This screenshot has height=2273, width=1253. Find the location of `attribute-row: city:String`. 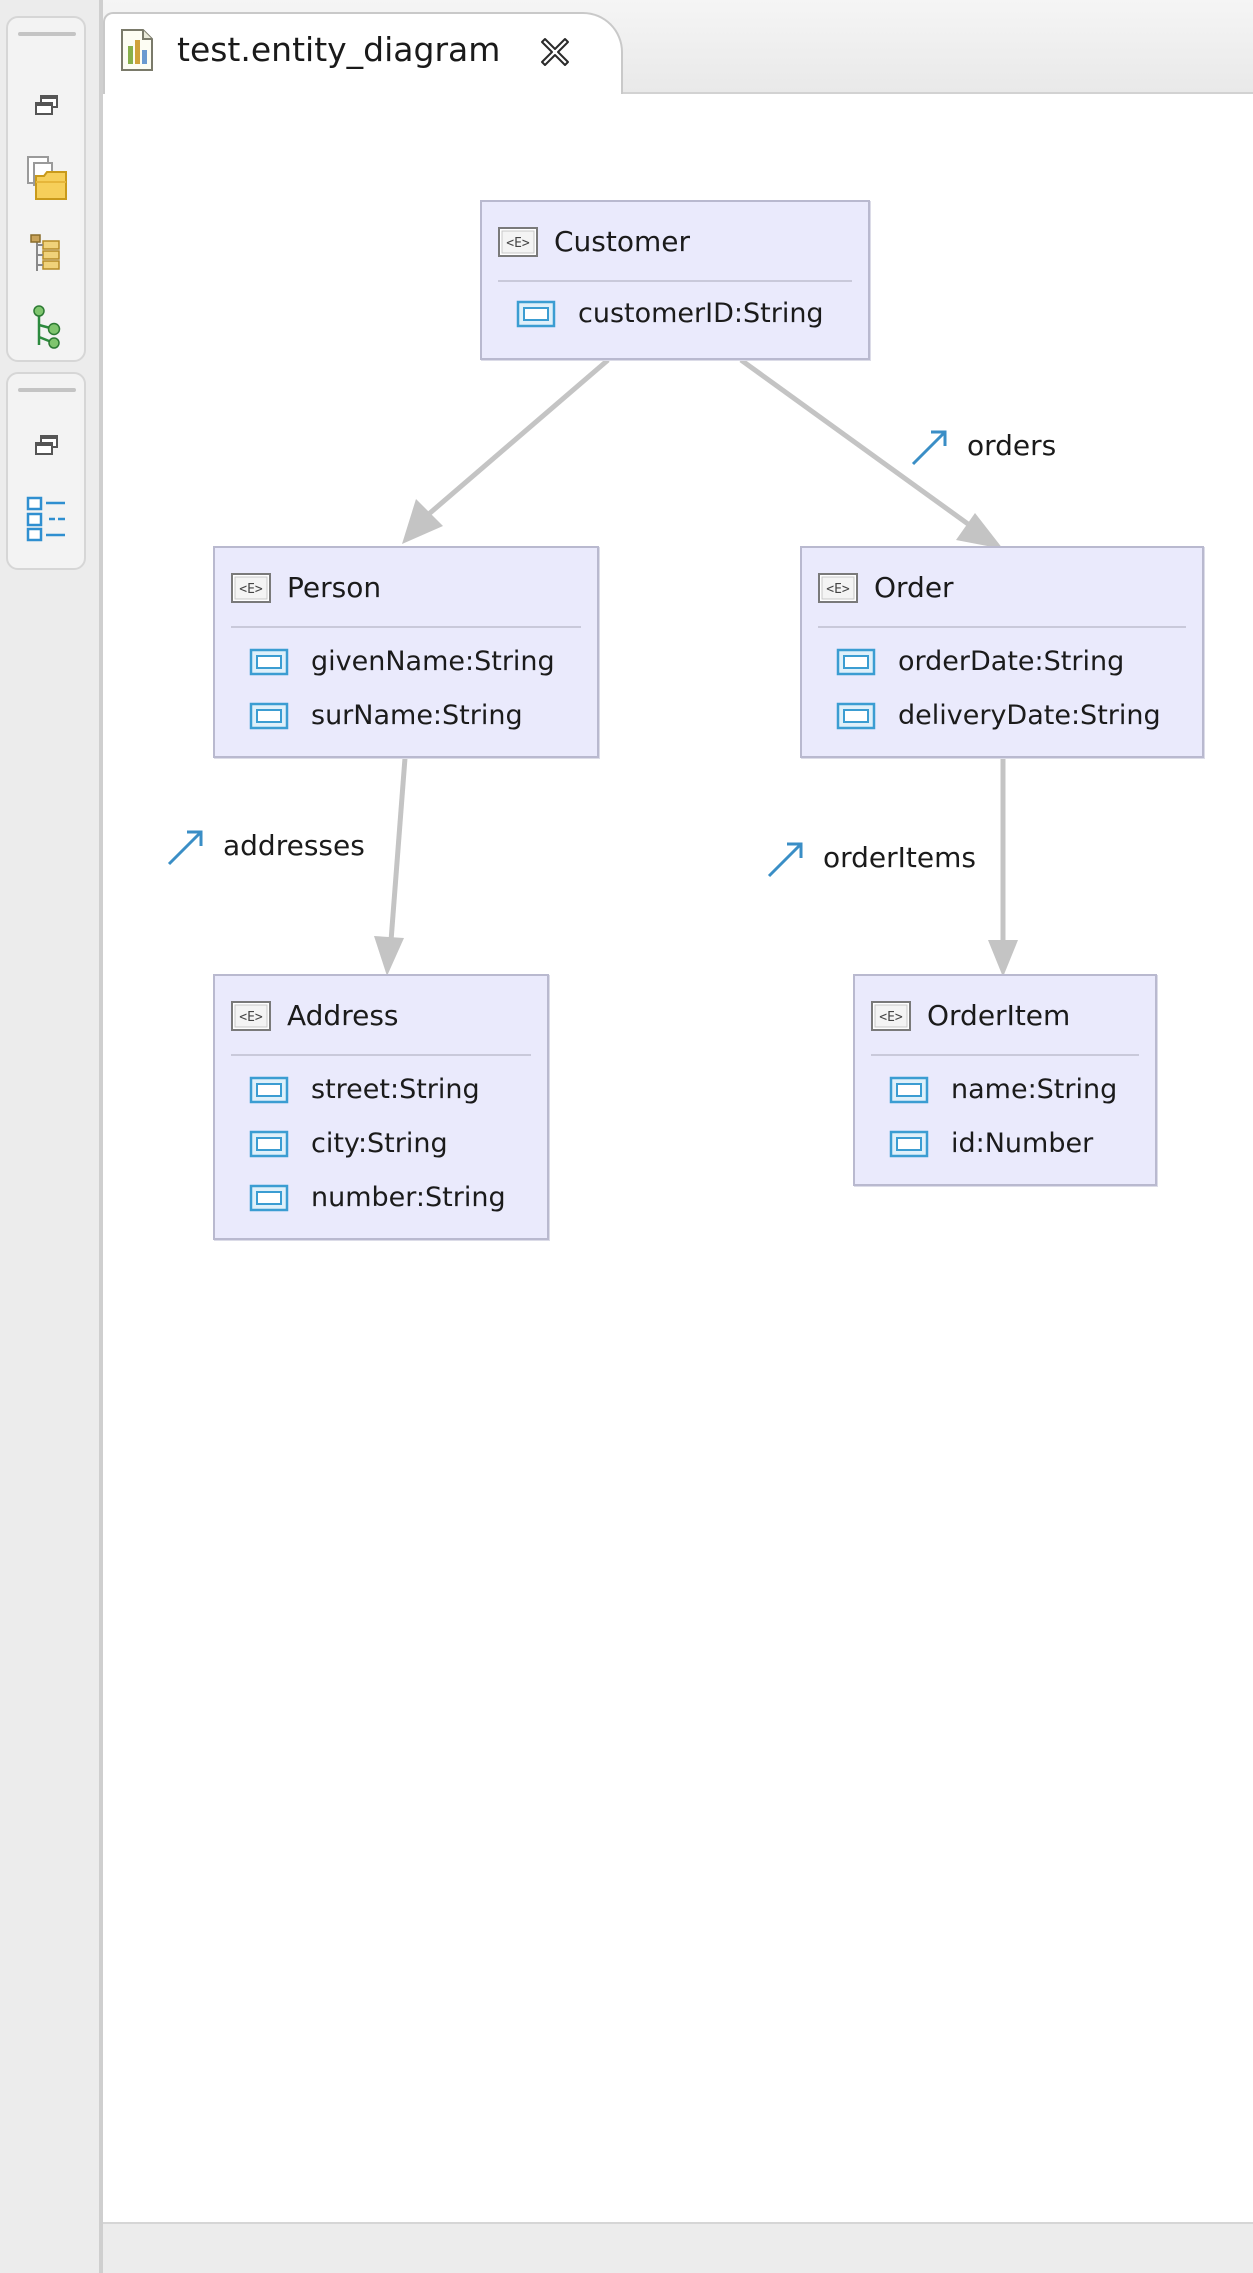

attribute-row: city:String is located at coordinates (348, 1144).